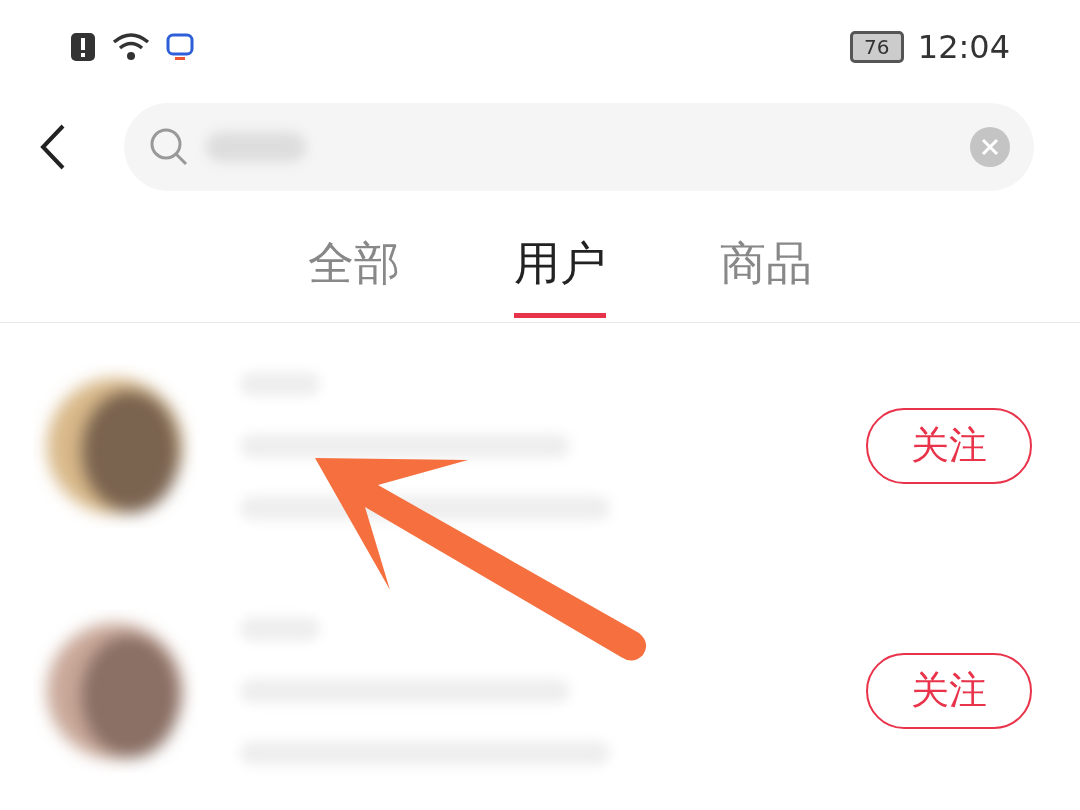  I want to click on clock: 12:04, so click(963, 47).